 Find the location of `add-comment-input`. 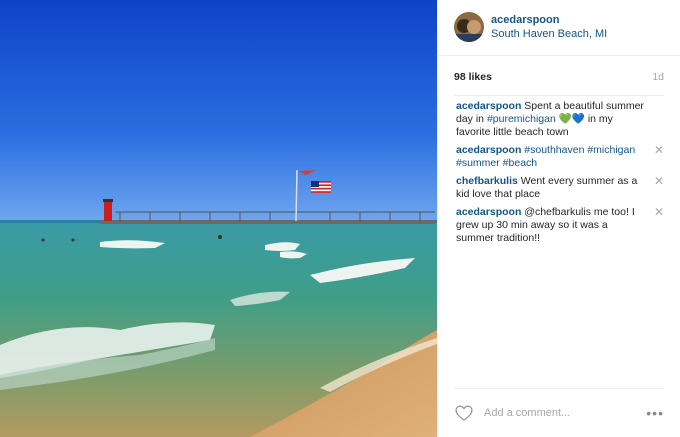

add-comment-input is located at coordinates (565, 413).